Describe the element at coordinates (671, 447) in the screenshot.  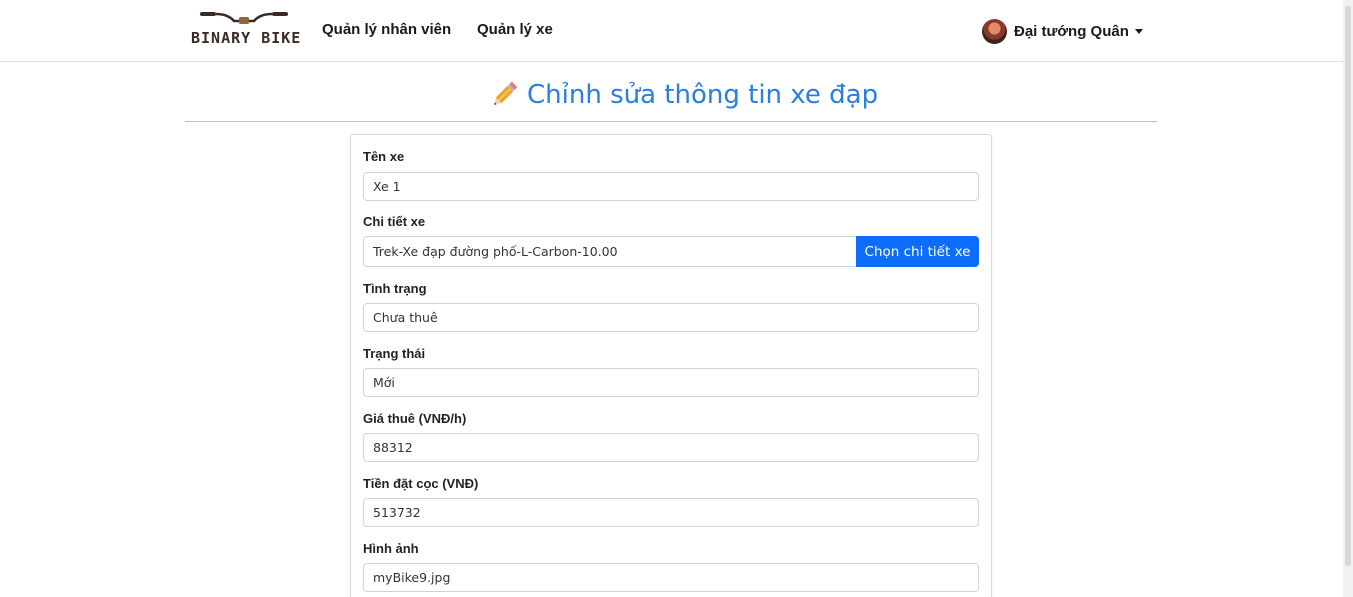
I see `rental-price-input: 88312` at that location.